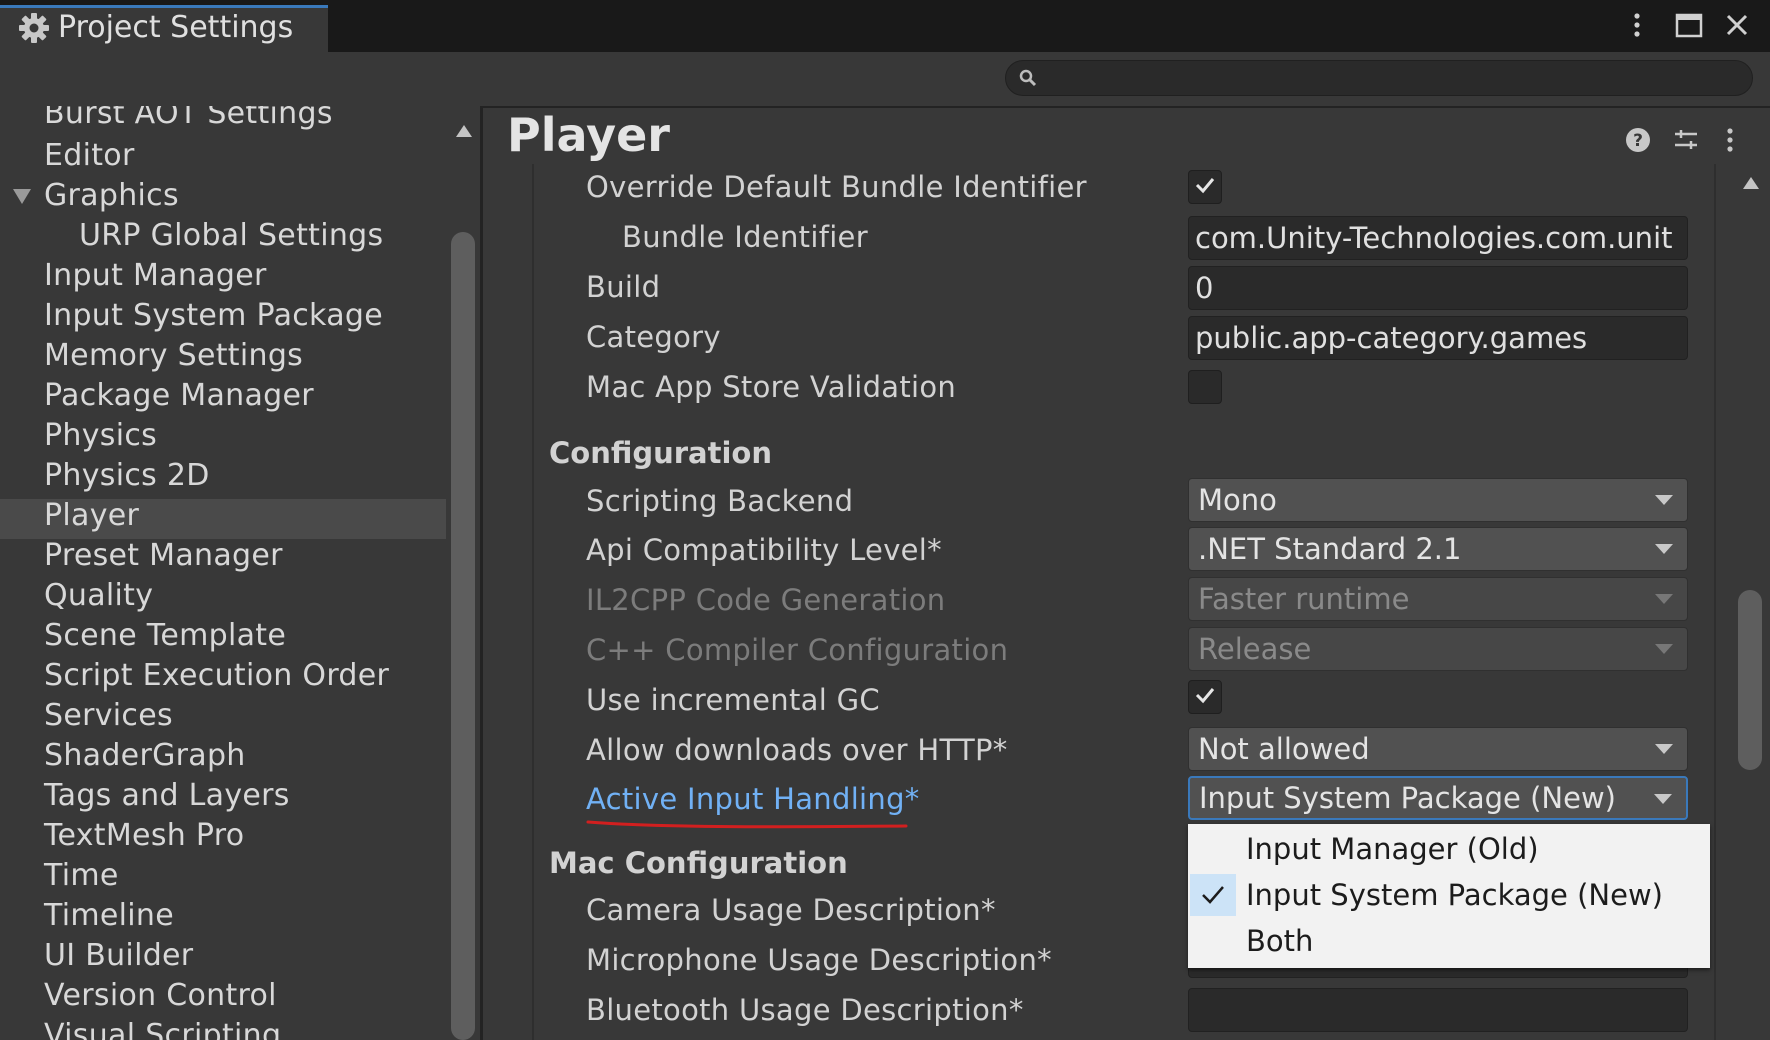 The image size is (1770, 1040). I want to click on sidebar-item-burst-aot-settings: Burst AOT Settings, so click(188, 118).